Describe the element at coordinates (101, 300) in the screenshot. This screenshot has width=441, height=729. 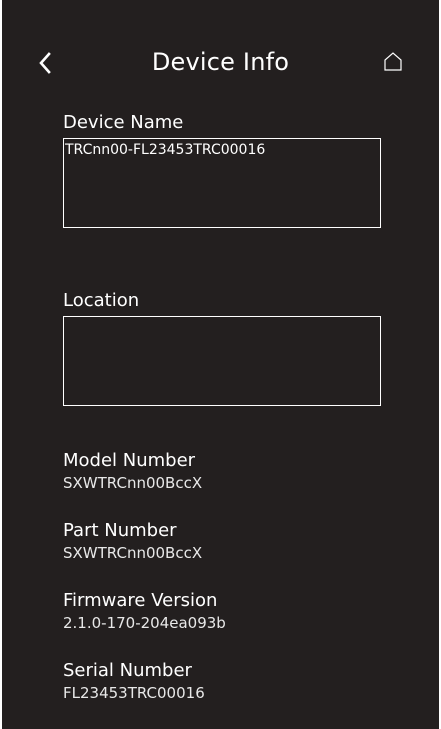
I see `location-label: Location` at that location.